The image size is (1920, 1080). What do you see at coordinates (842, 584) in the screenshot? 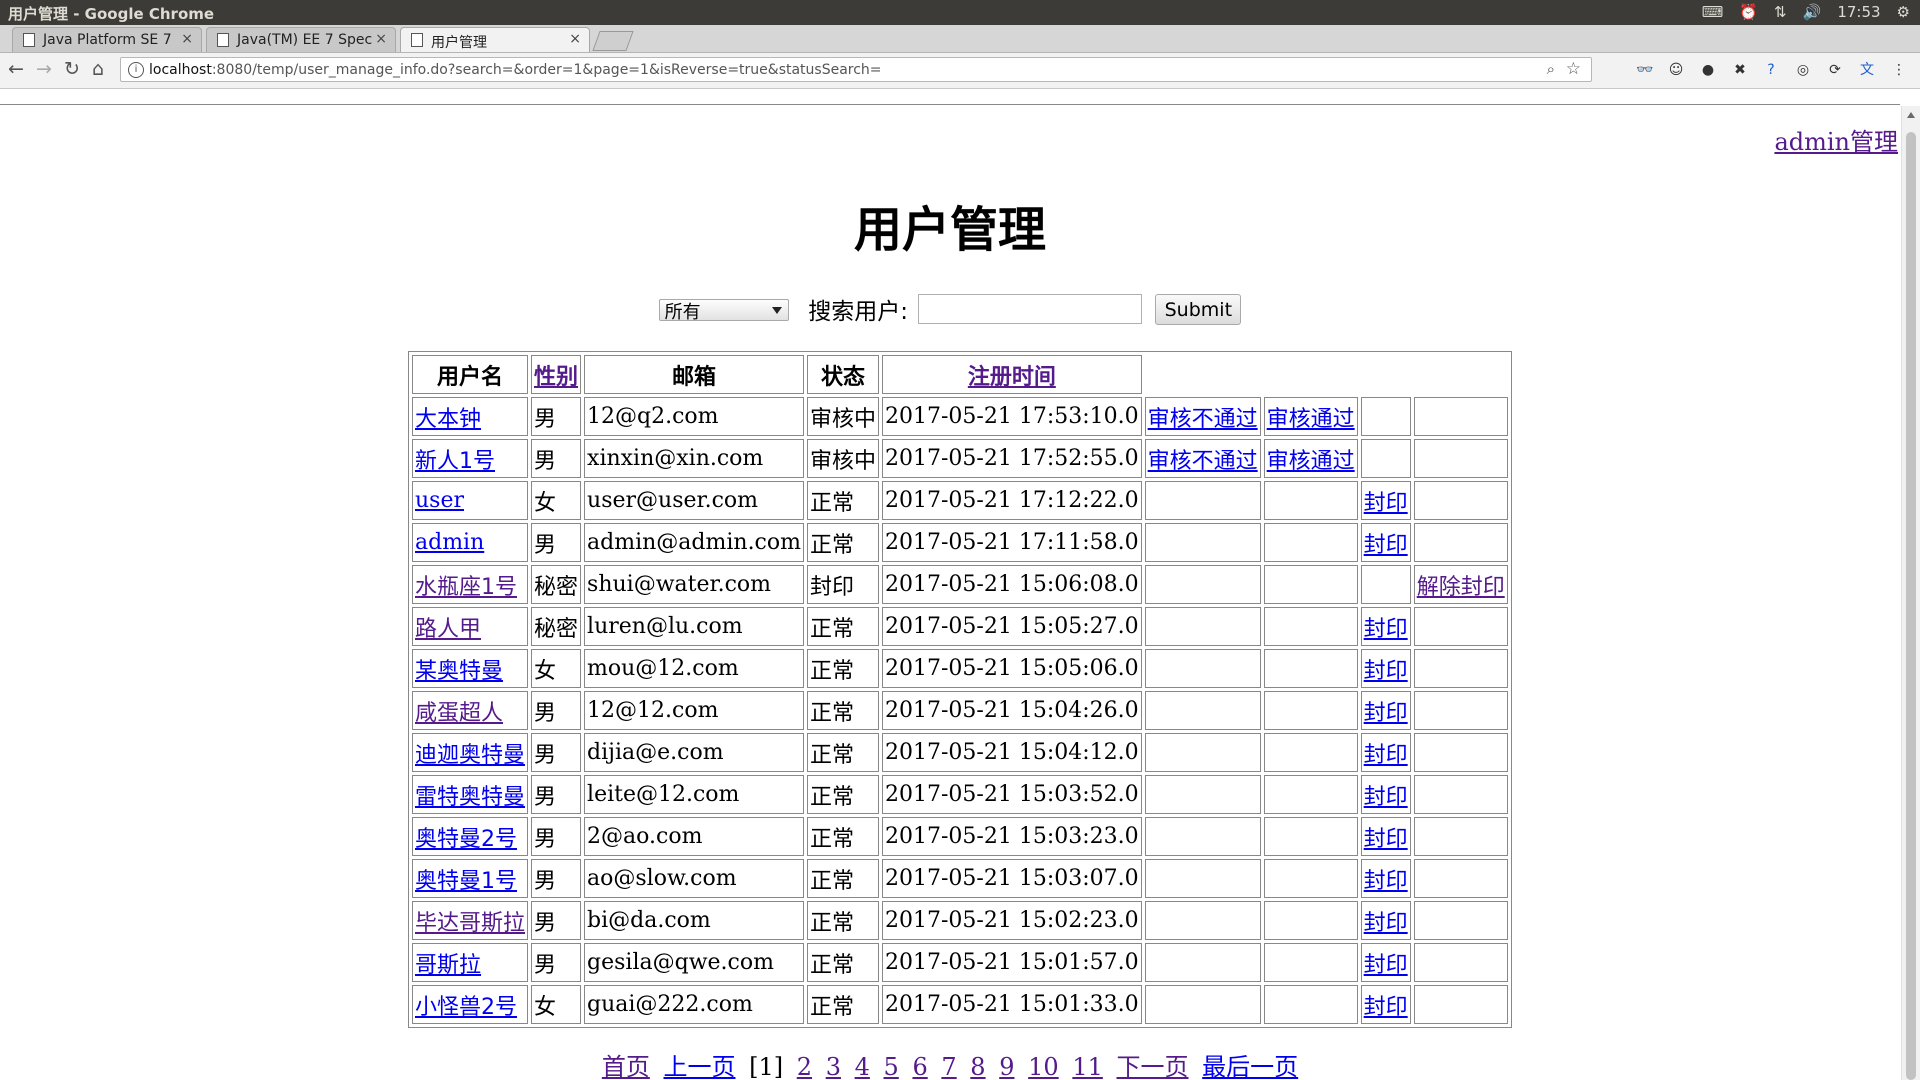
I see `cell-status: 封印` at bounding box center [842, 584].